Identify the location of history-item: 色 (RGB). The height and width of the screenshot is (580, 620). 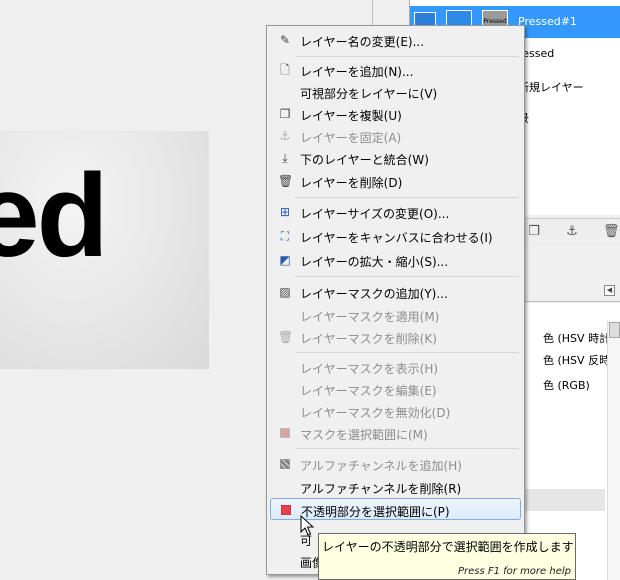
(566, 385).